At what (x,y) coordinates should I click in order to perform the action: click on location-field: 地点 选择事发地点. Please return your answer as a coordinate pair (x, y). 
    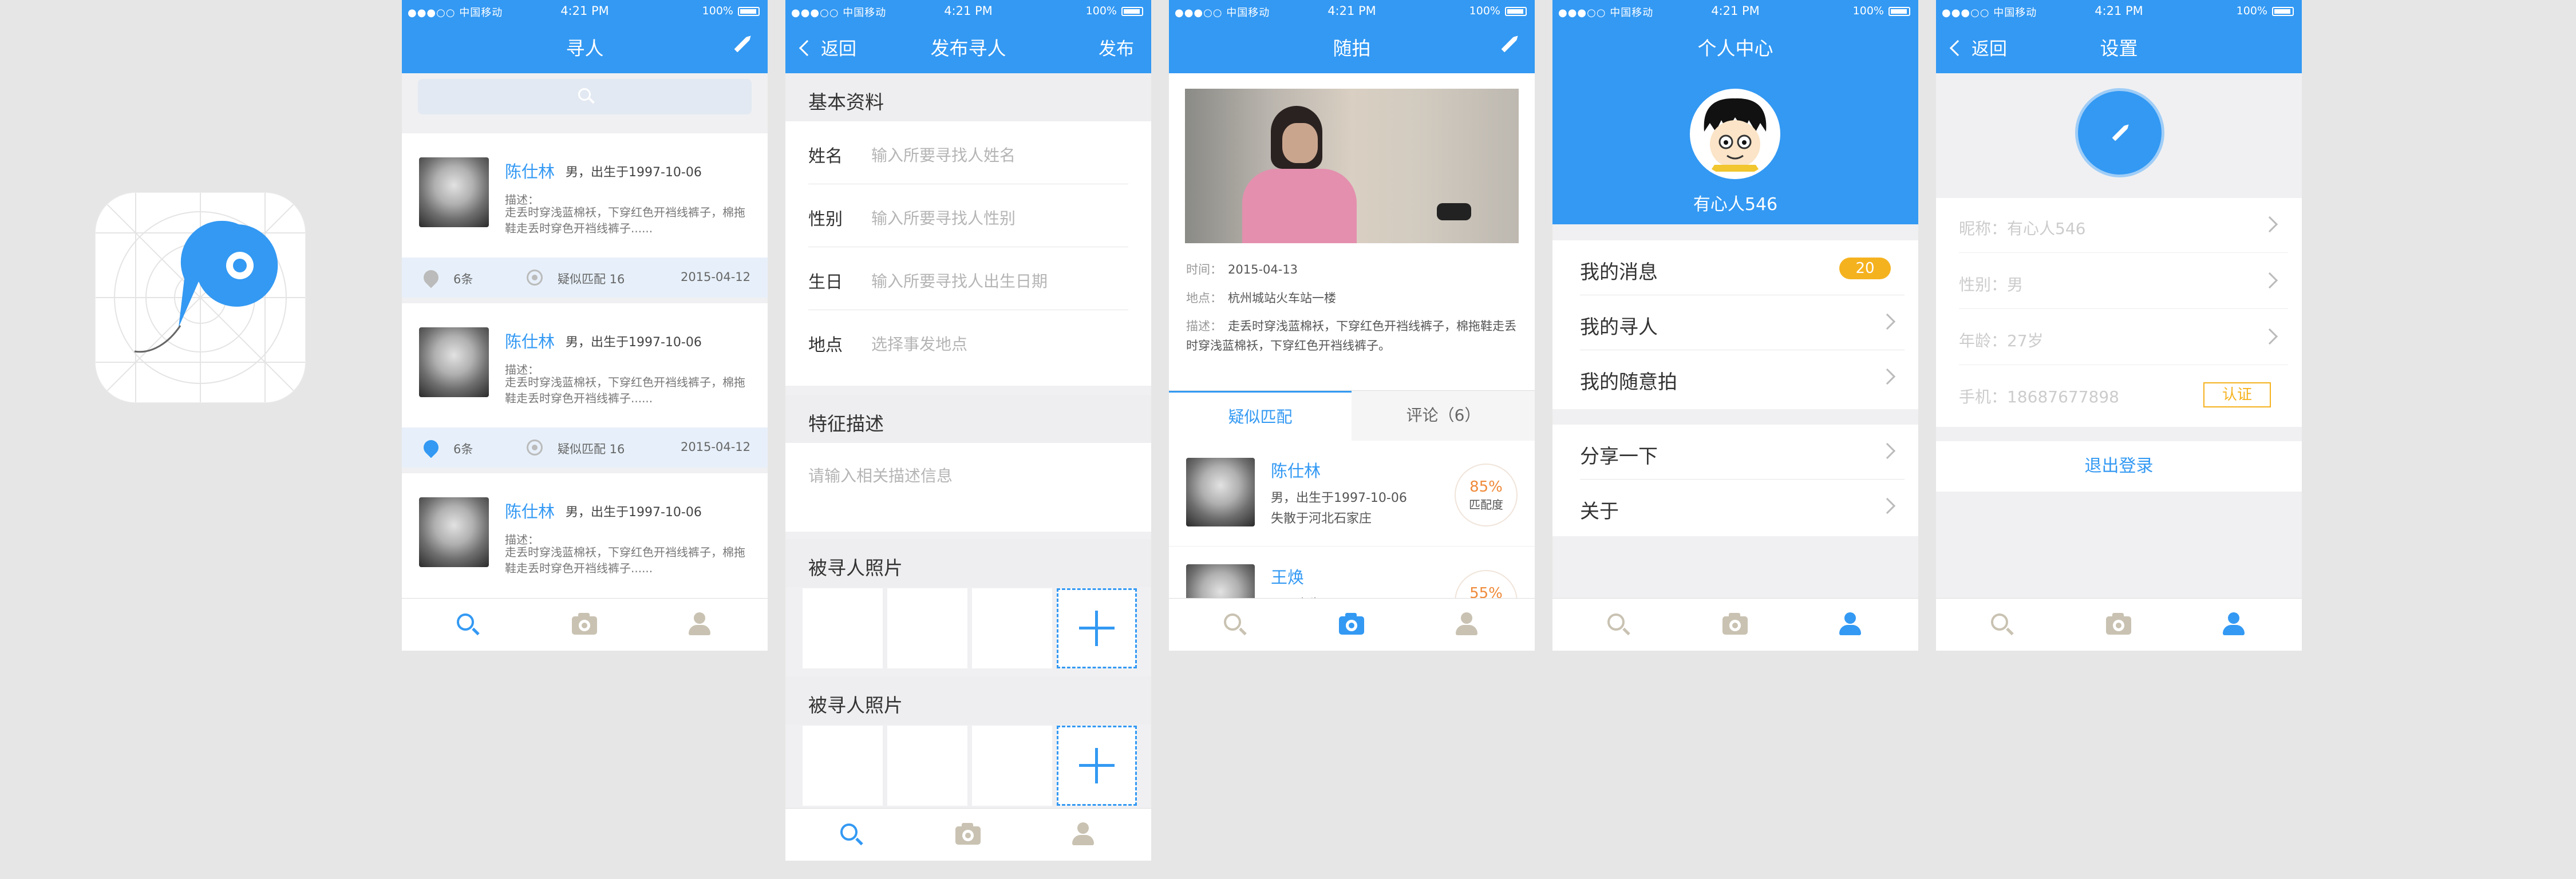
    Looking at the image, I should click on (968, 341).